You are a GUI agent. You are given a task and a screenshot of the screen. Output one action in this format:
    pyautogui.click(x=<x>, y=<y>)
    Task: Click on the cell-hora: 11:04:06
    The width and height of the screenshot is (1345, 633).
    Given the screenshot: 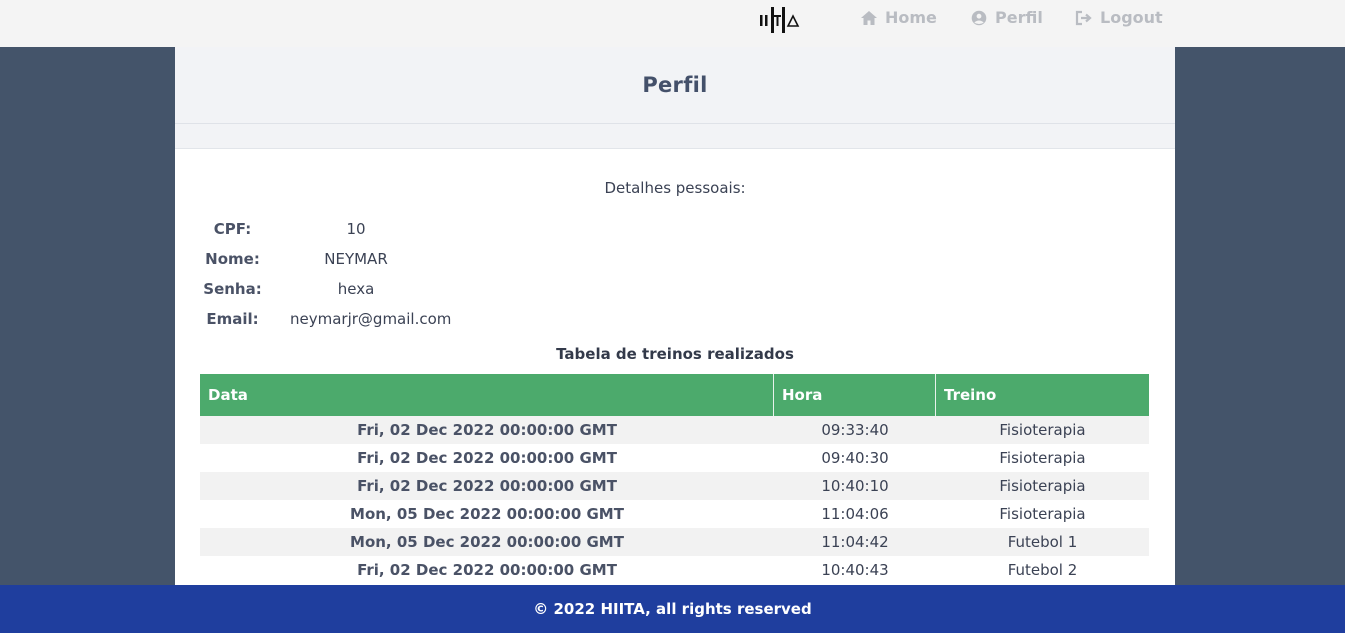 What is the action you would take?
    pyautogui.click(x=855, y=514)
    